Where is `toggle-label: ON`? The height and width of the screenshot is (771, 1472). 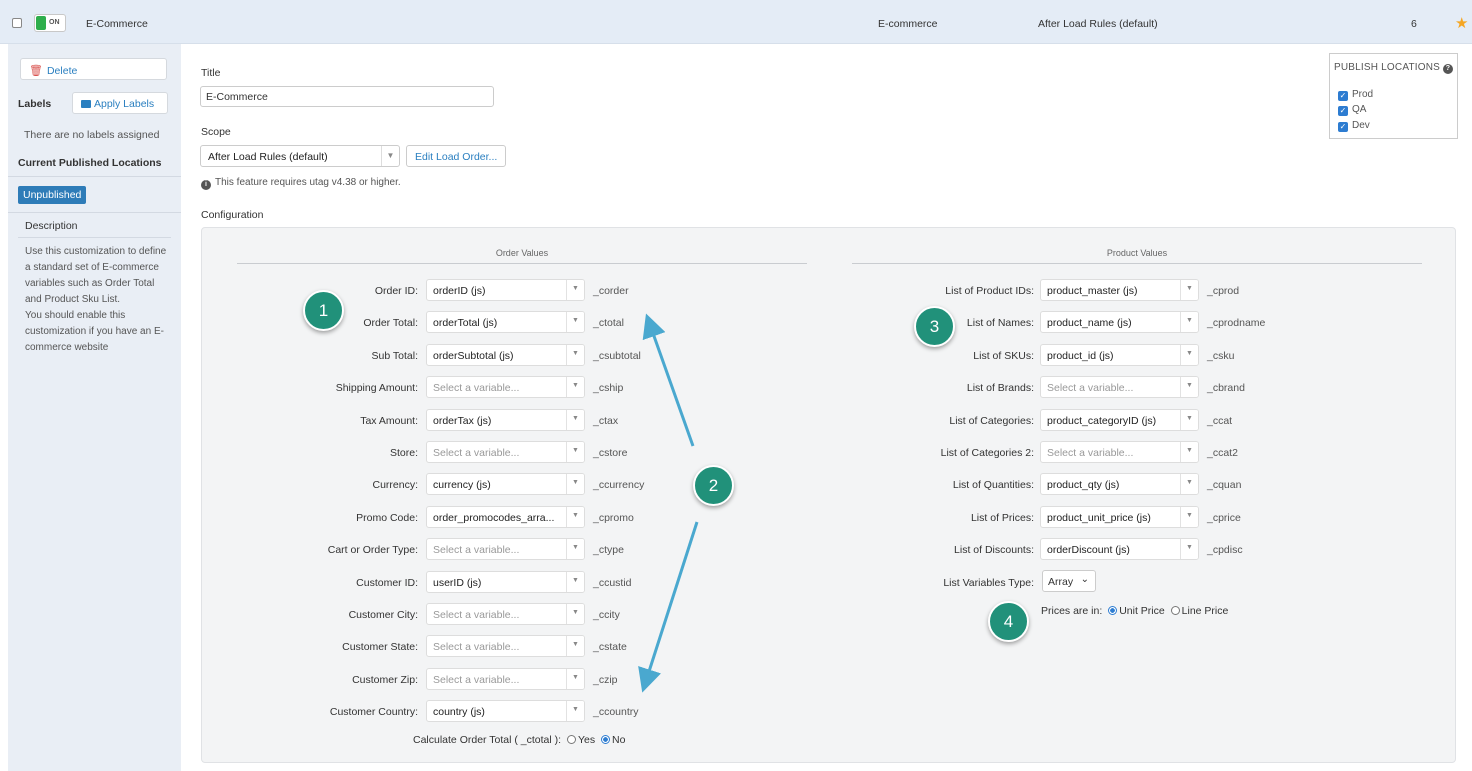 toggle-label: ON is located at coordinates (54, 22).